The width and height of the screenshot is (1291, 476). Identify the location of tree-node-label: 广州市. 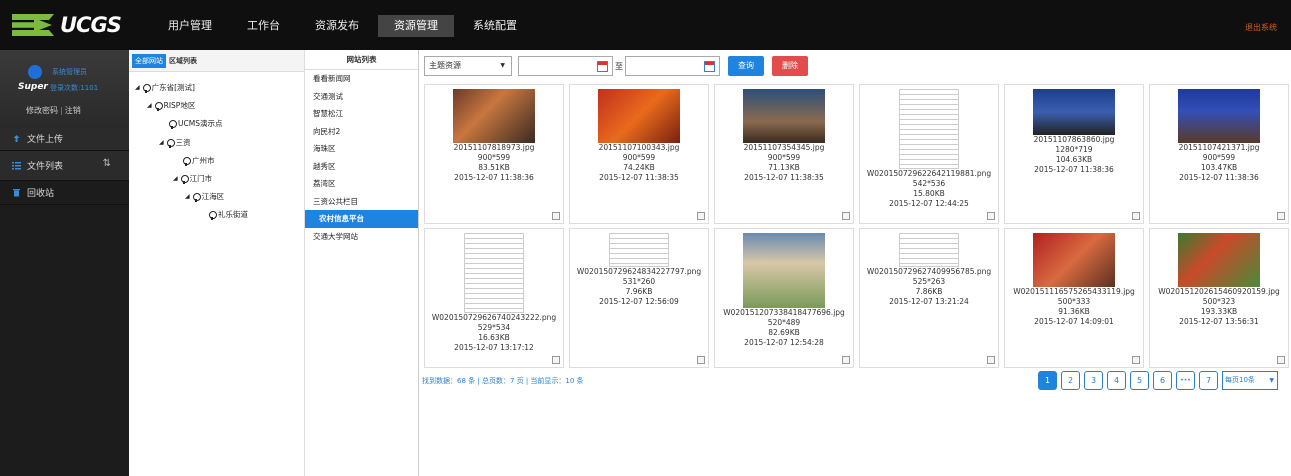
(203, 160).